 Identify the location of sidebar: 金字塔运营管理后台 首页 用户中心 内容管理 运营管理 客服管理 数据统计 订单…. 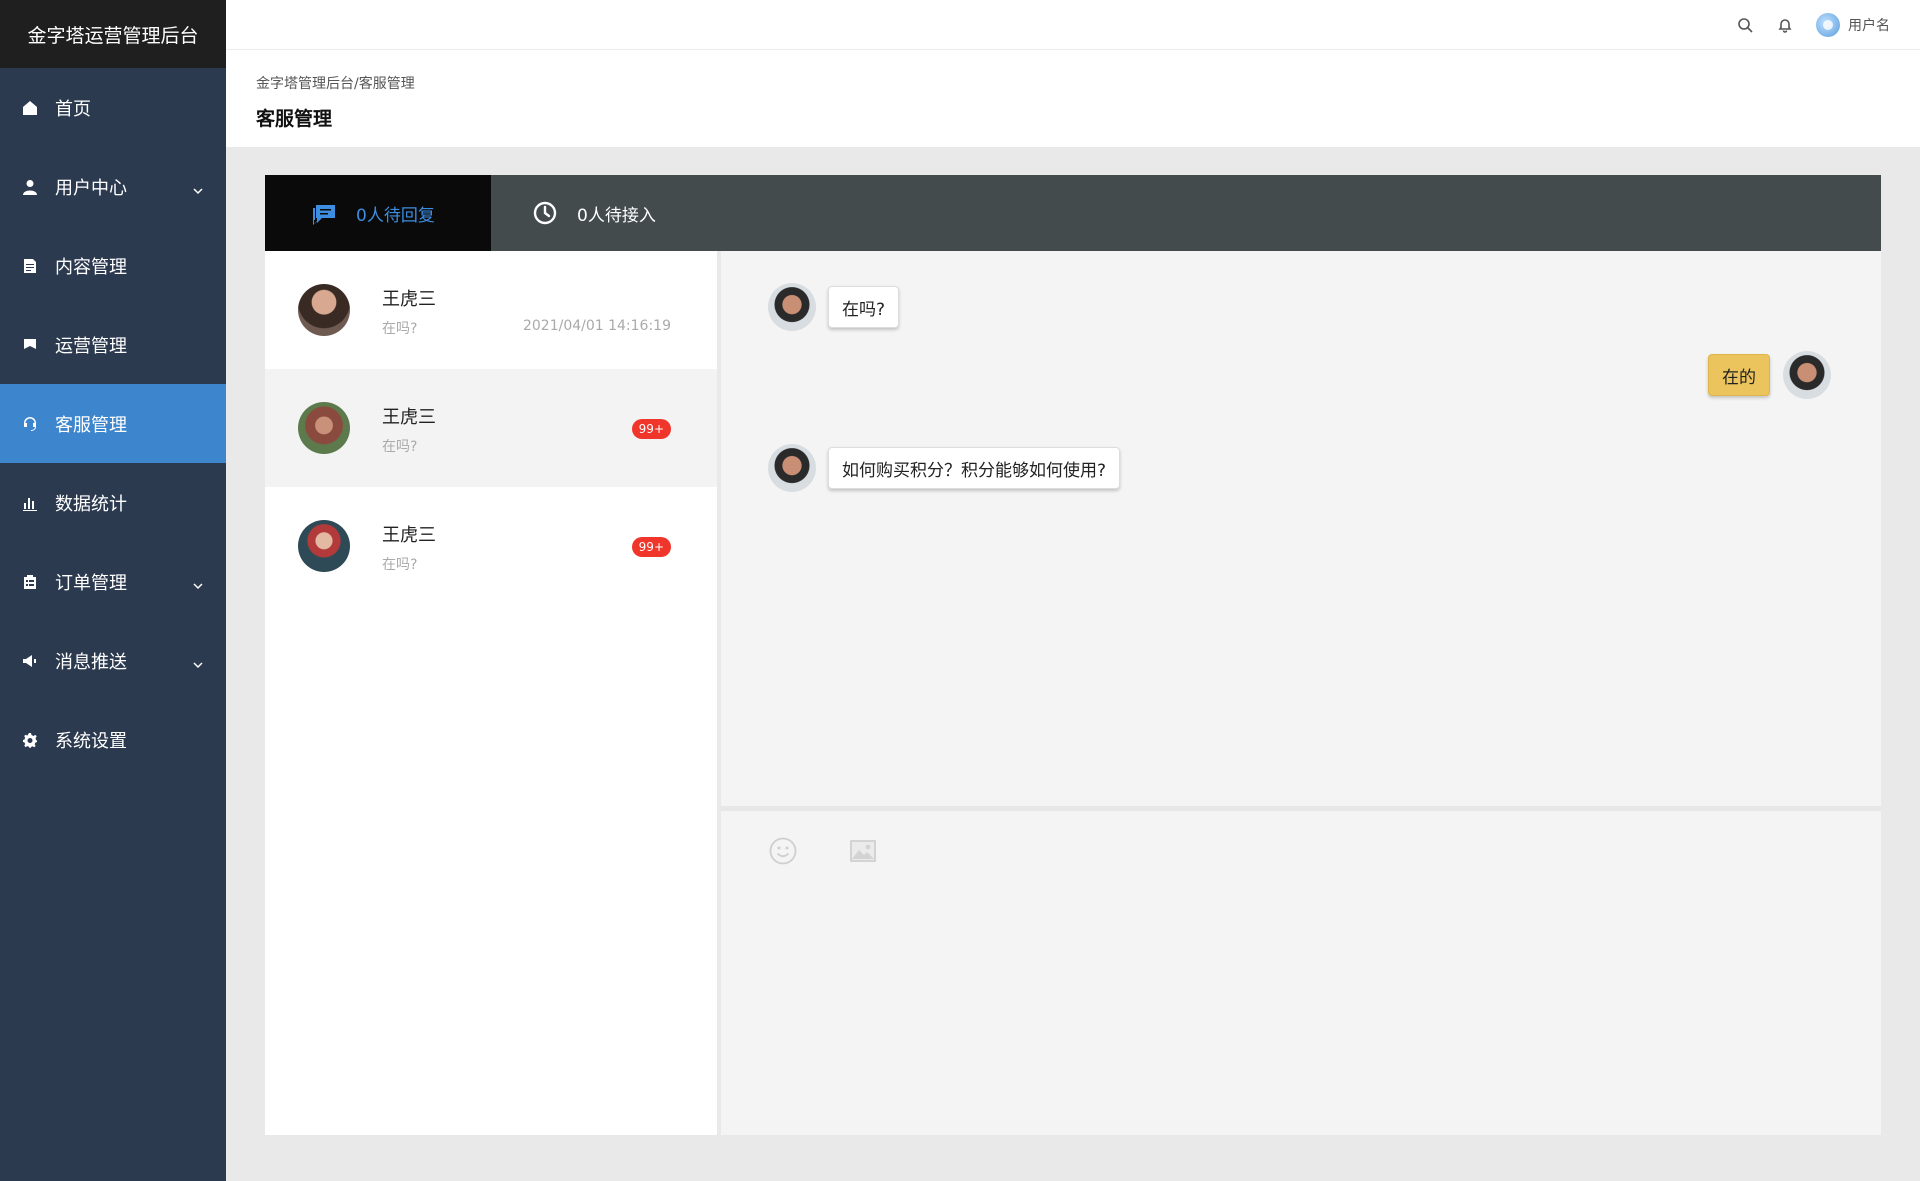
(113, 590).